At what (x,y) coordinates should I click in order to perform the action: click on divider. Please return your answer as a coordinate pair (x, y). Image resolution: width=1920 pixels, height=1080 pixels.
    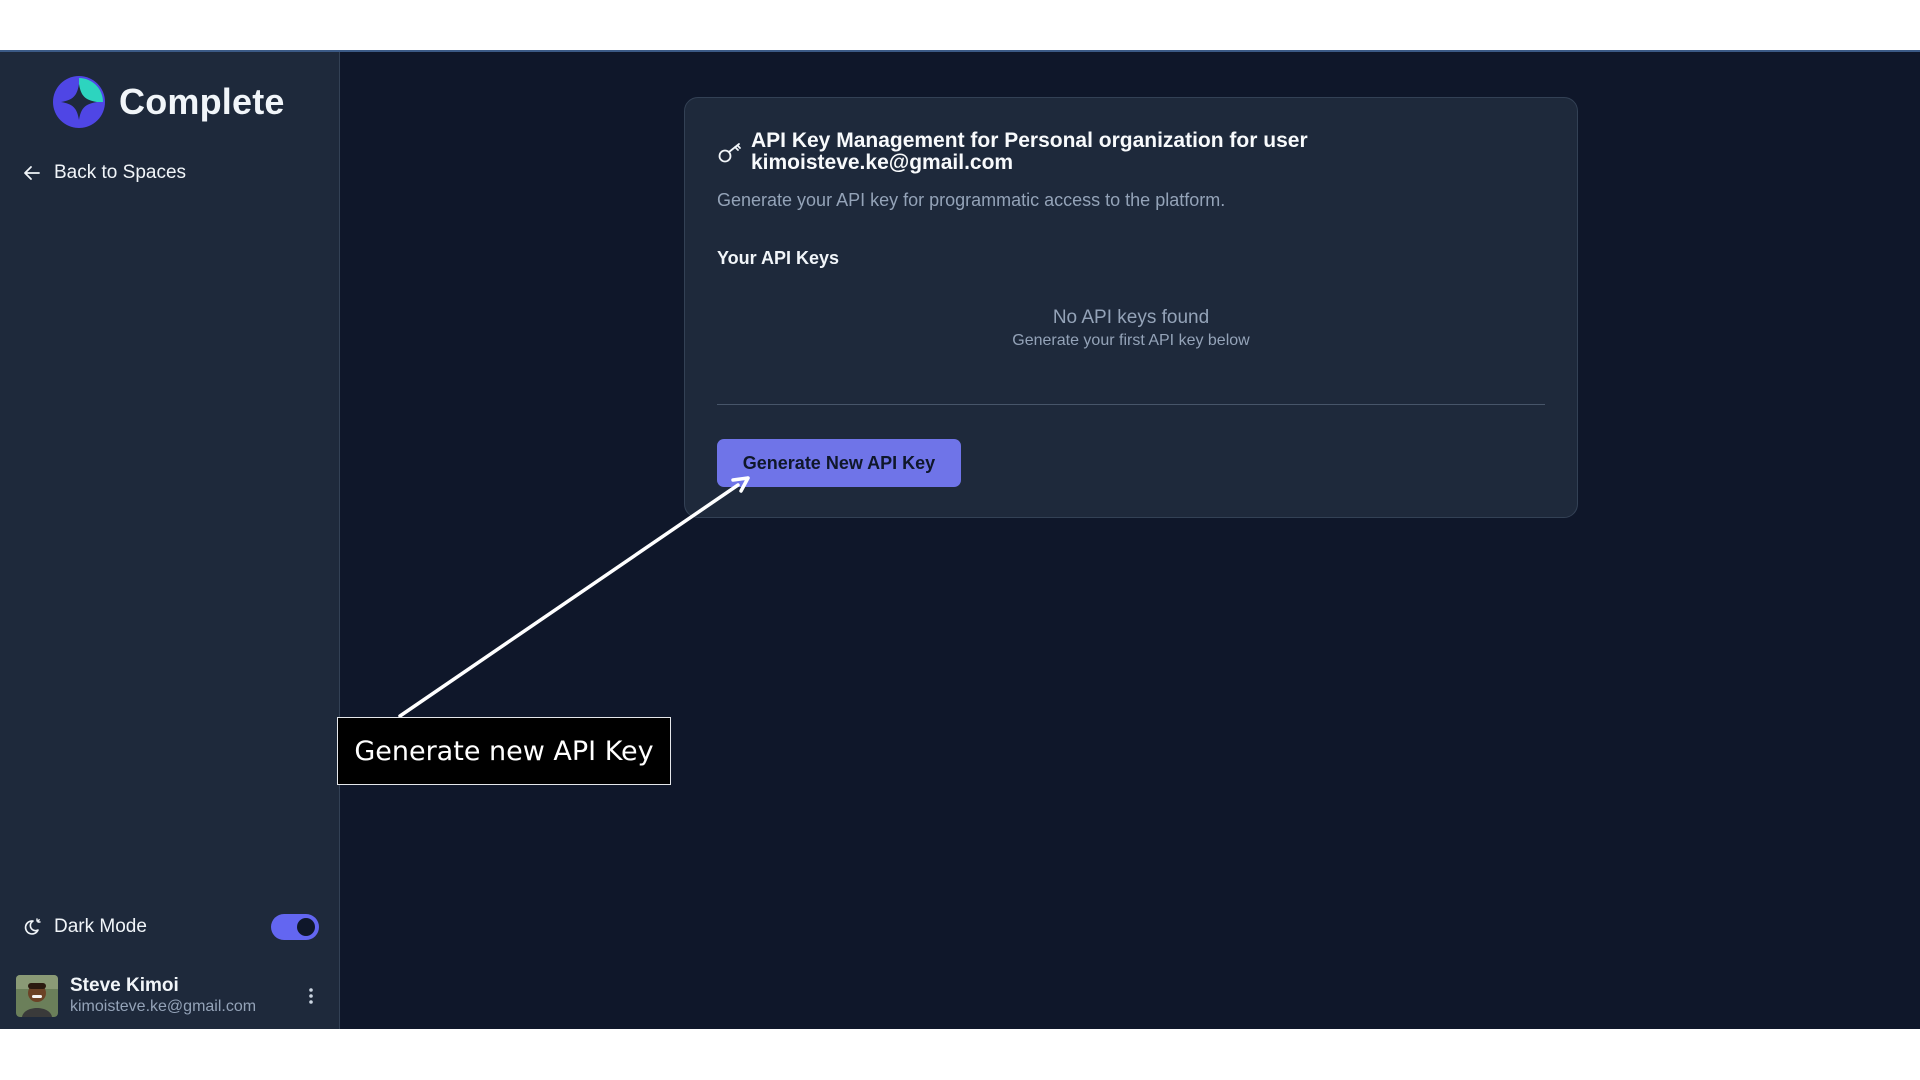
    Looking at the image, I should click on (1131, 404).